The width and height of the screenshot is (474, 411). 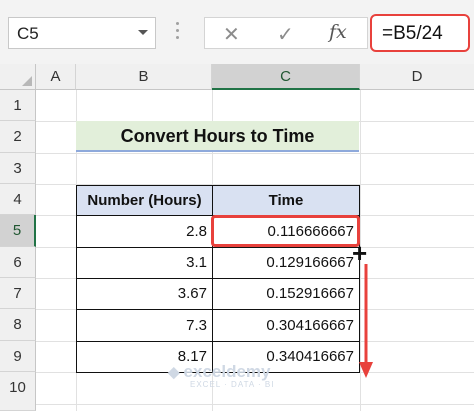 I want to click on row-header-8: 8, so click(x=18, y=325).